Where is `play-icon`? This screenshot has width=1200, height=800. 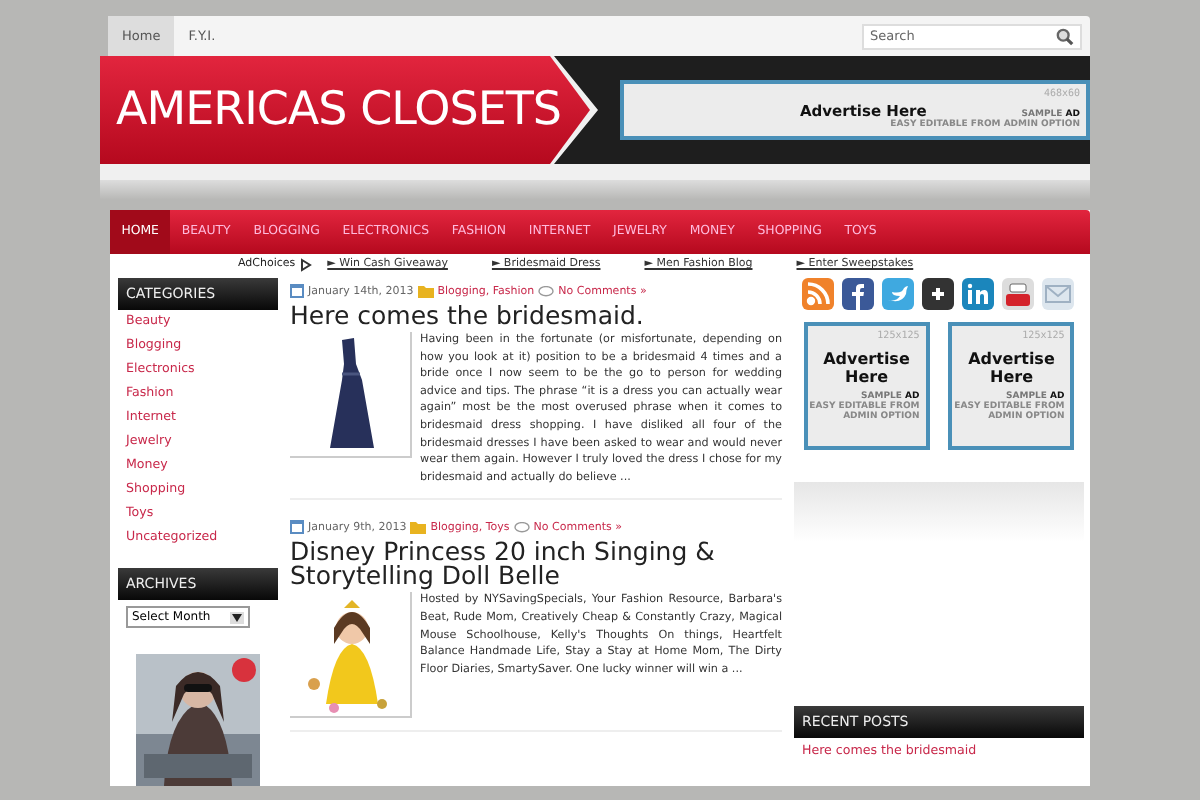 play-icon is located at coordinates (305, 264).